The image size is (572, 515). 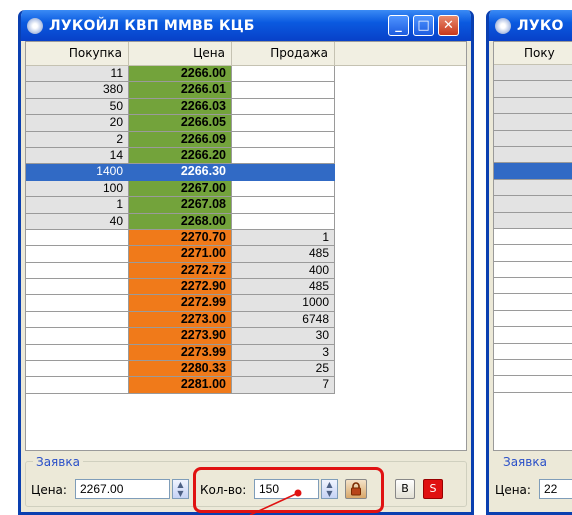 I want to click on callout-arrow, so click(x=275, y=502).